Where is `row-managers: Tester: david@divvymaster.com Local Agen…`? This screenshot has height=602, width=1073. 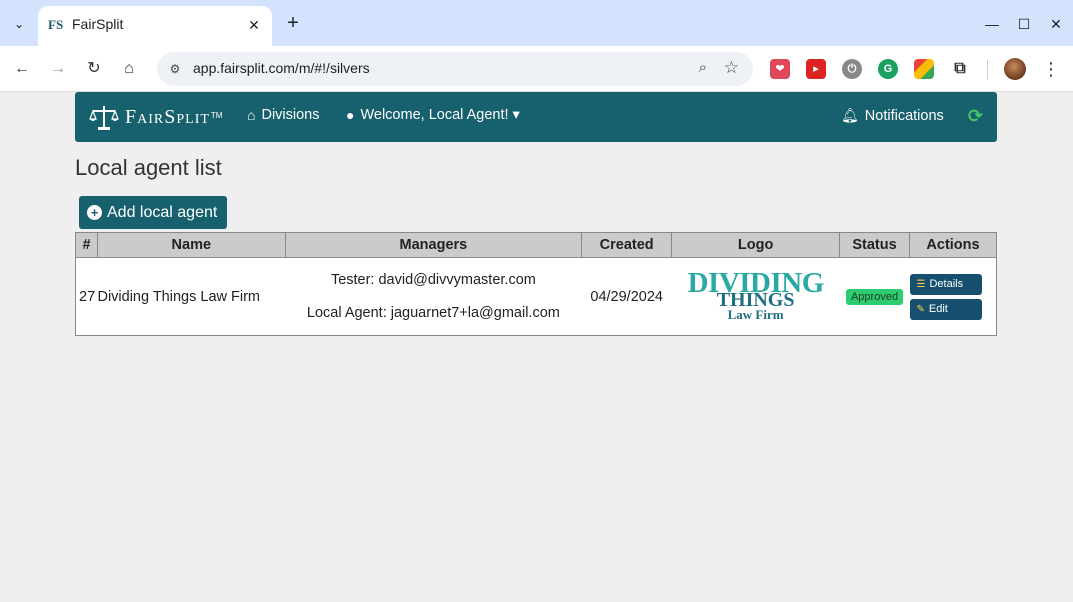 row-managers: Tester: david@divvymaster.com Local Agen… is located at coordinates (433, 296).